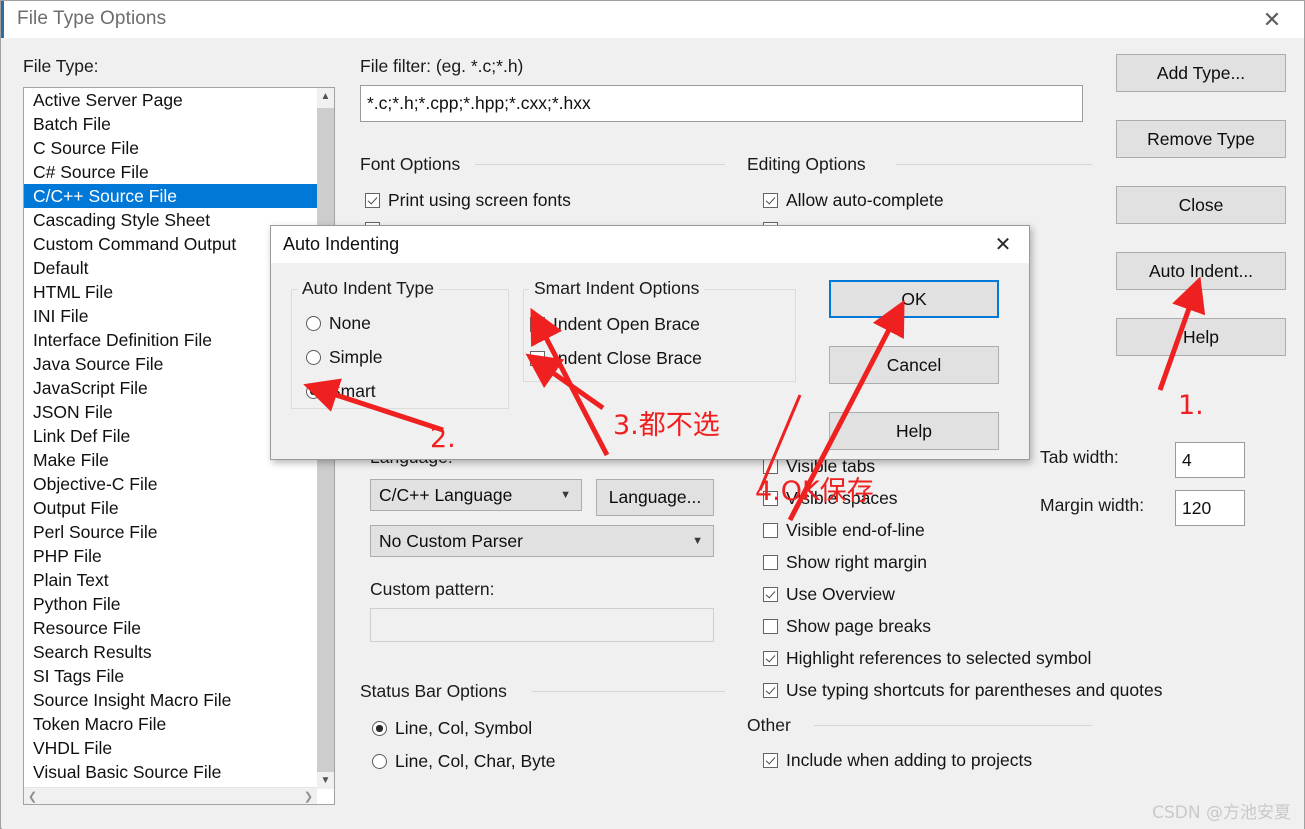  I want to click on list-item: C# Source File, so click(170, 172).